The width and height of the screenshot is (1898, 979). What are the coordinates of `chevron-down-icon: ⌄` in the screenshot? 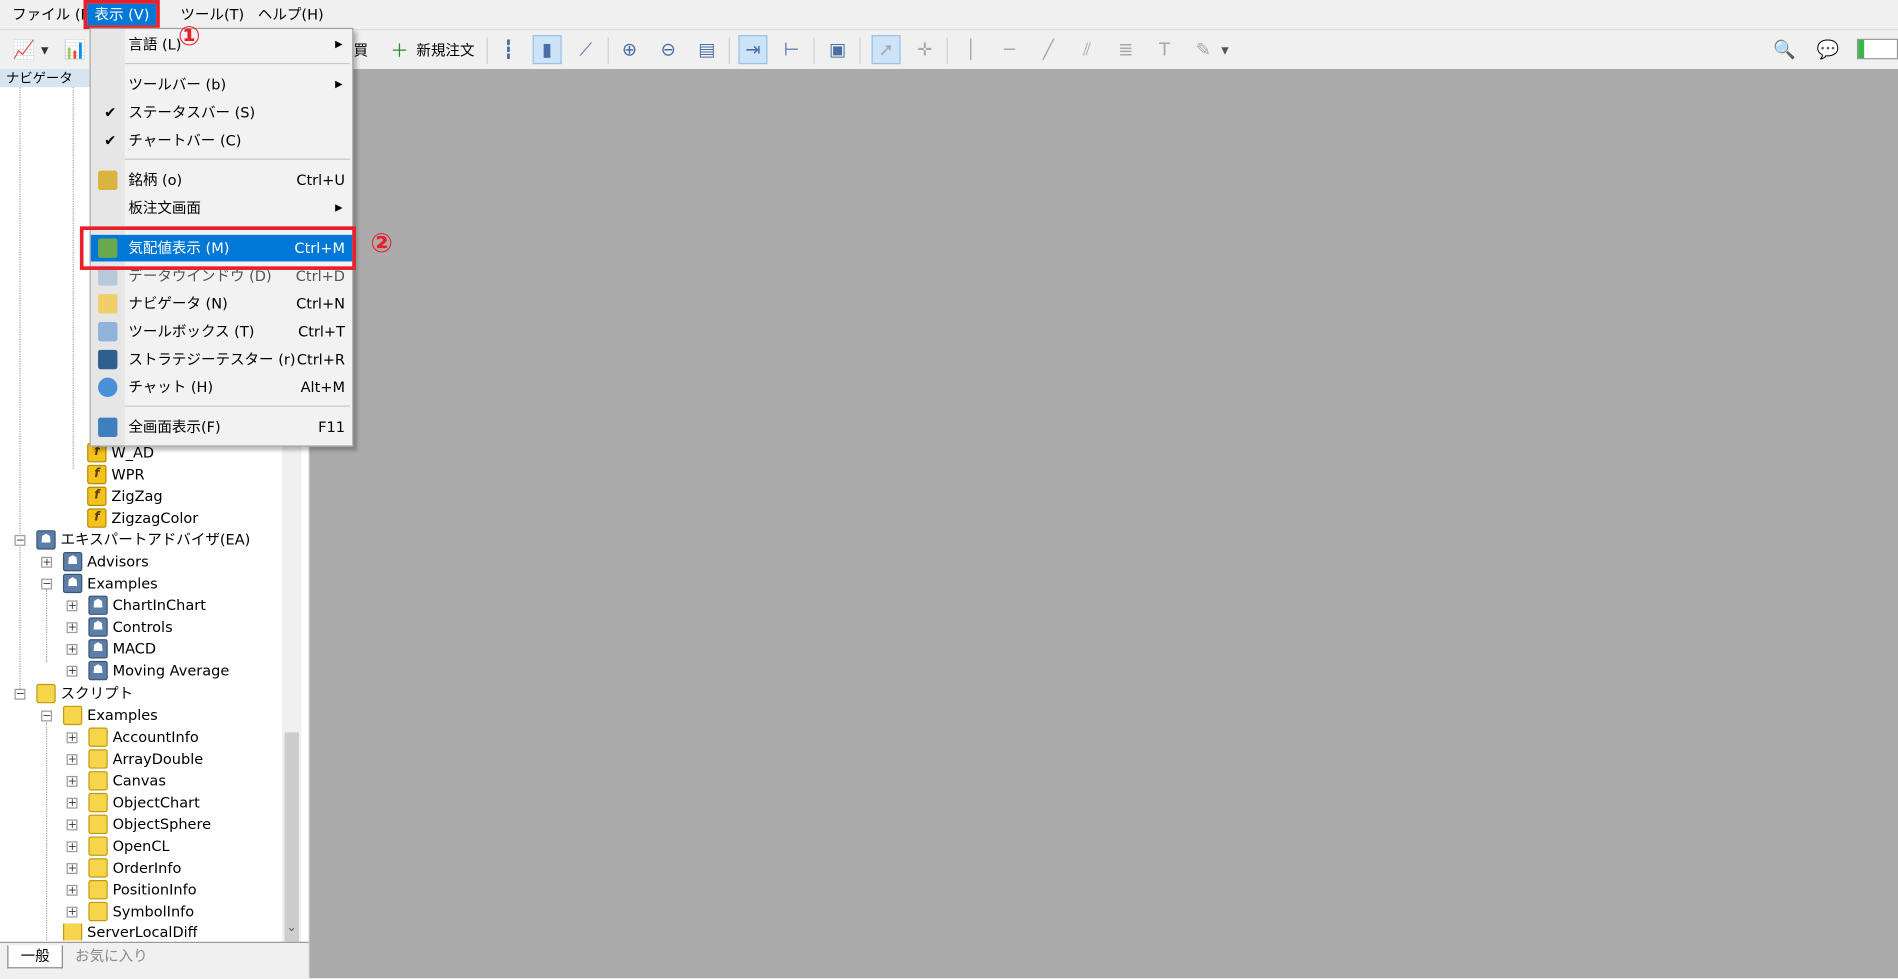 It's located at (291, 929).